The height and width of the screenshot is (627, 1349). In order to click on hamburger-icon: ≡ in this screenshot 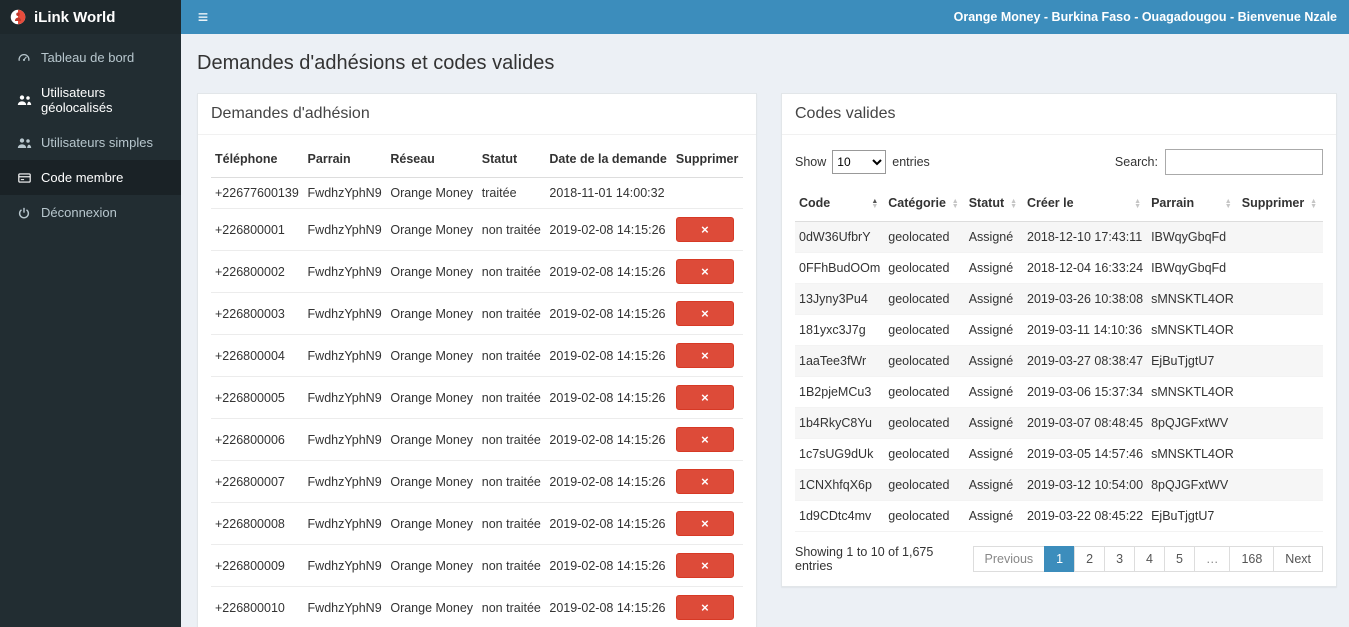, I will do `click(203, 17)`.